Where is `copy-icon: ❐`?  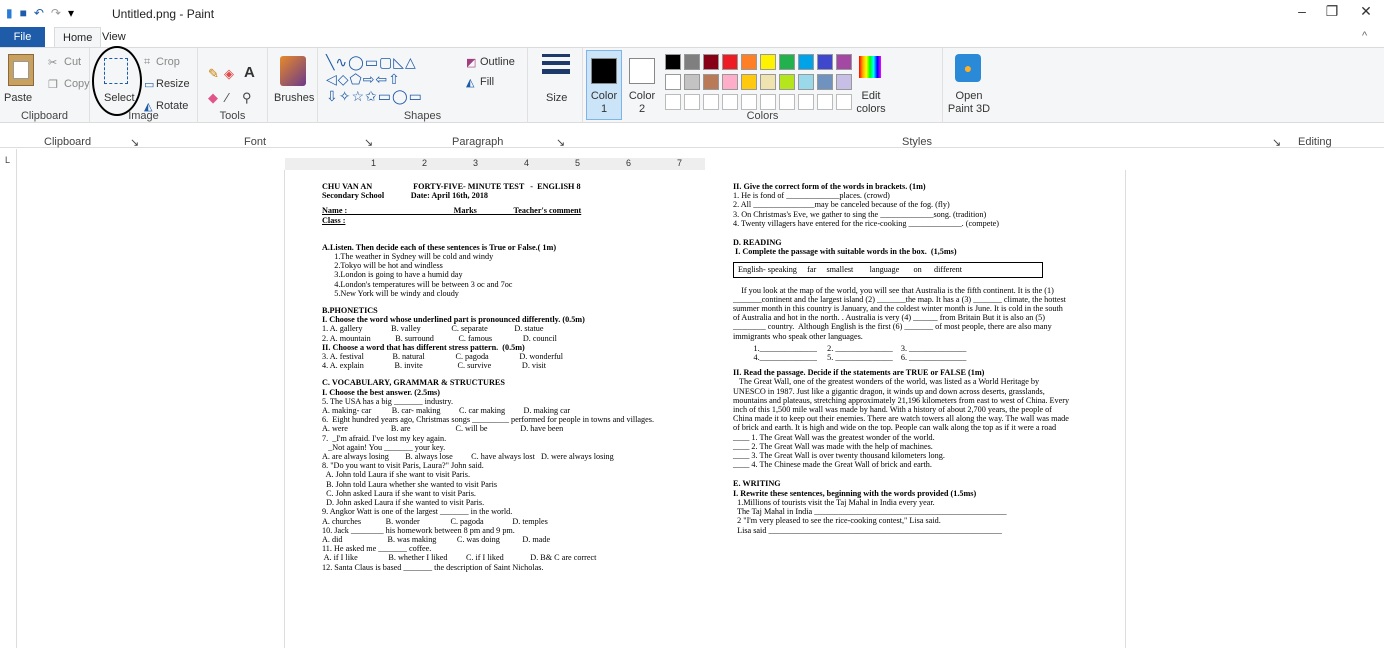 copy-icon: ❐ is located at coordinates (53, 84).